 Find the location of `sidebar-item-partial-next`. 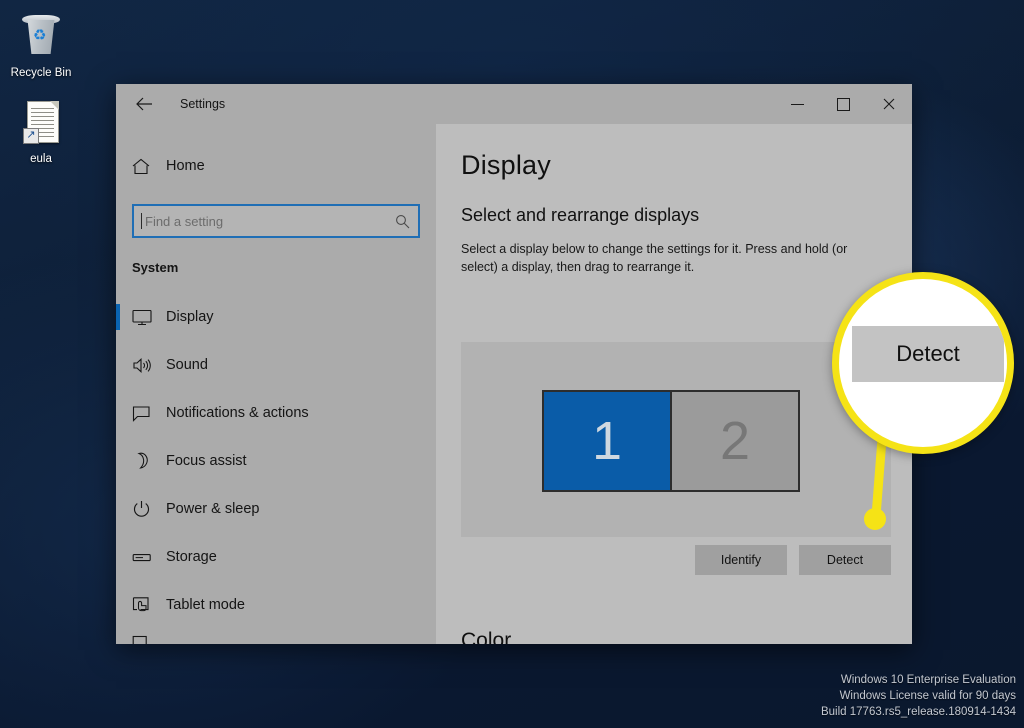

sidebar-item-partial-next is located at coordinates (276, 636).